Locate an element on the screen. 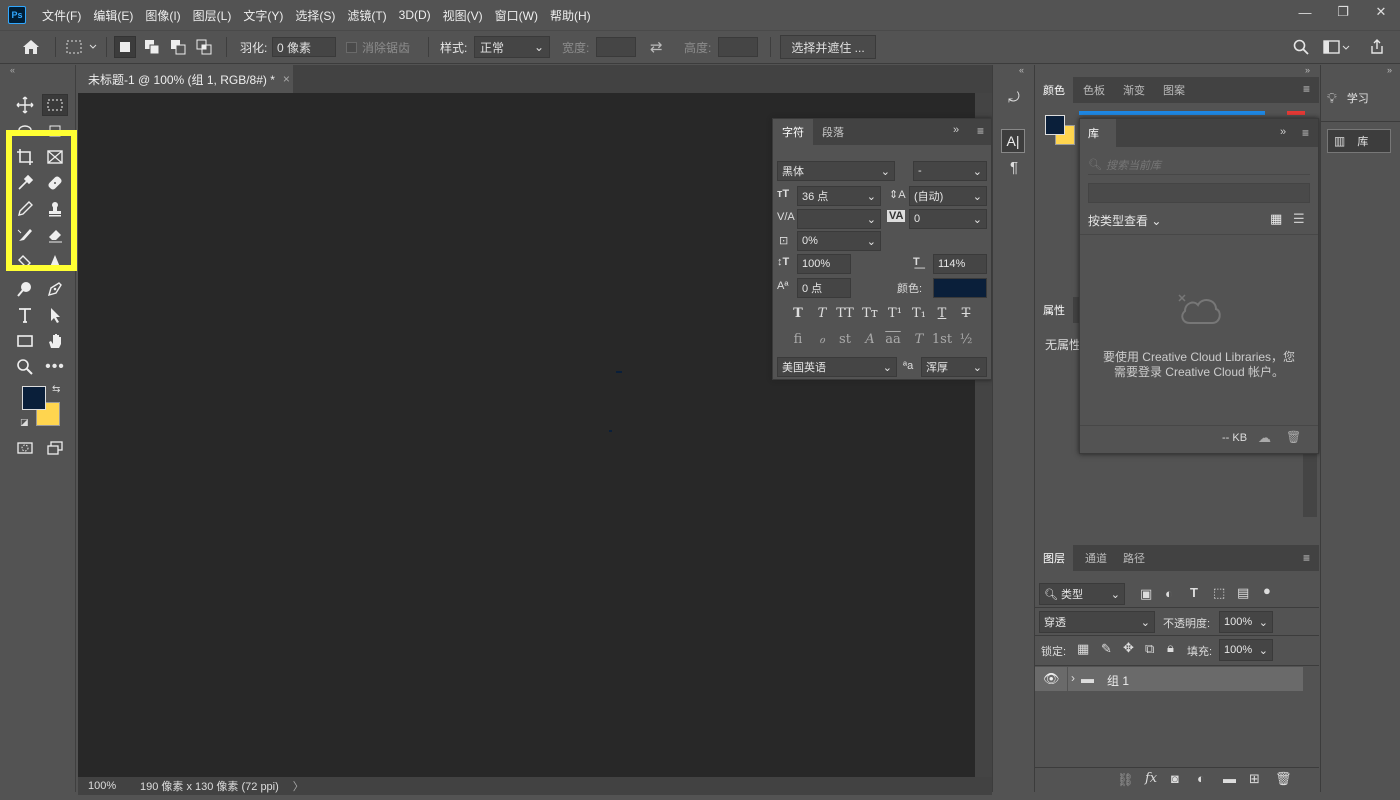  baseline-shift-input: 0 点 is located at coordinates (824, 288).